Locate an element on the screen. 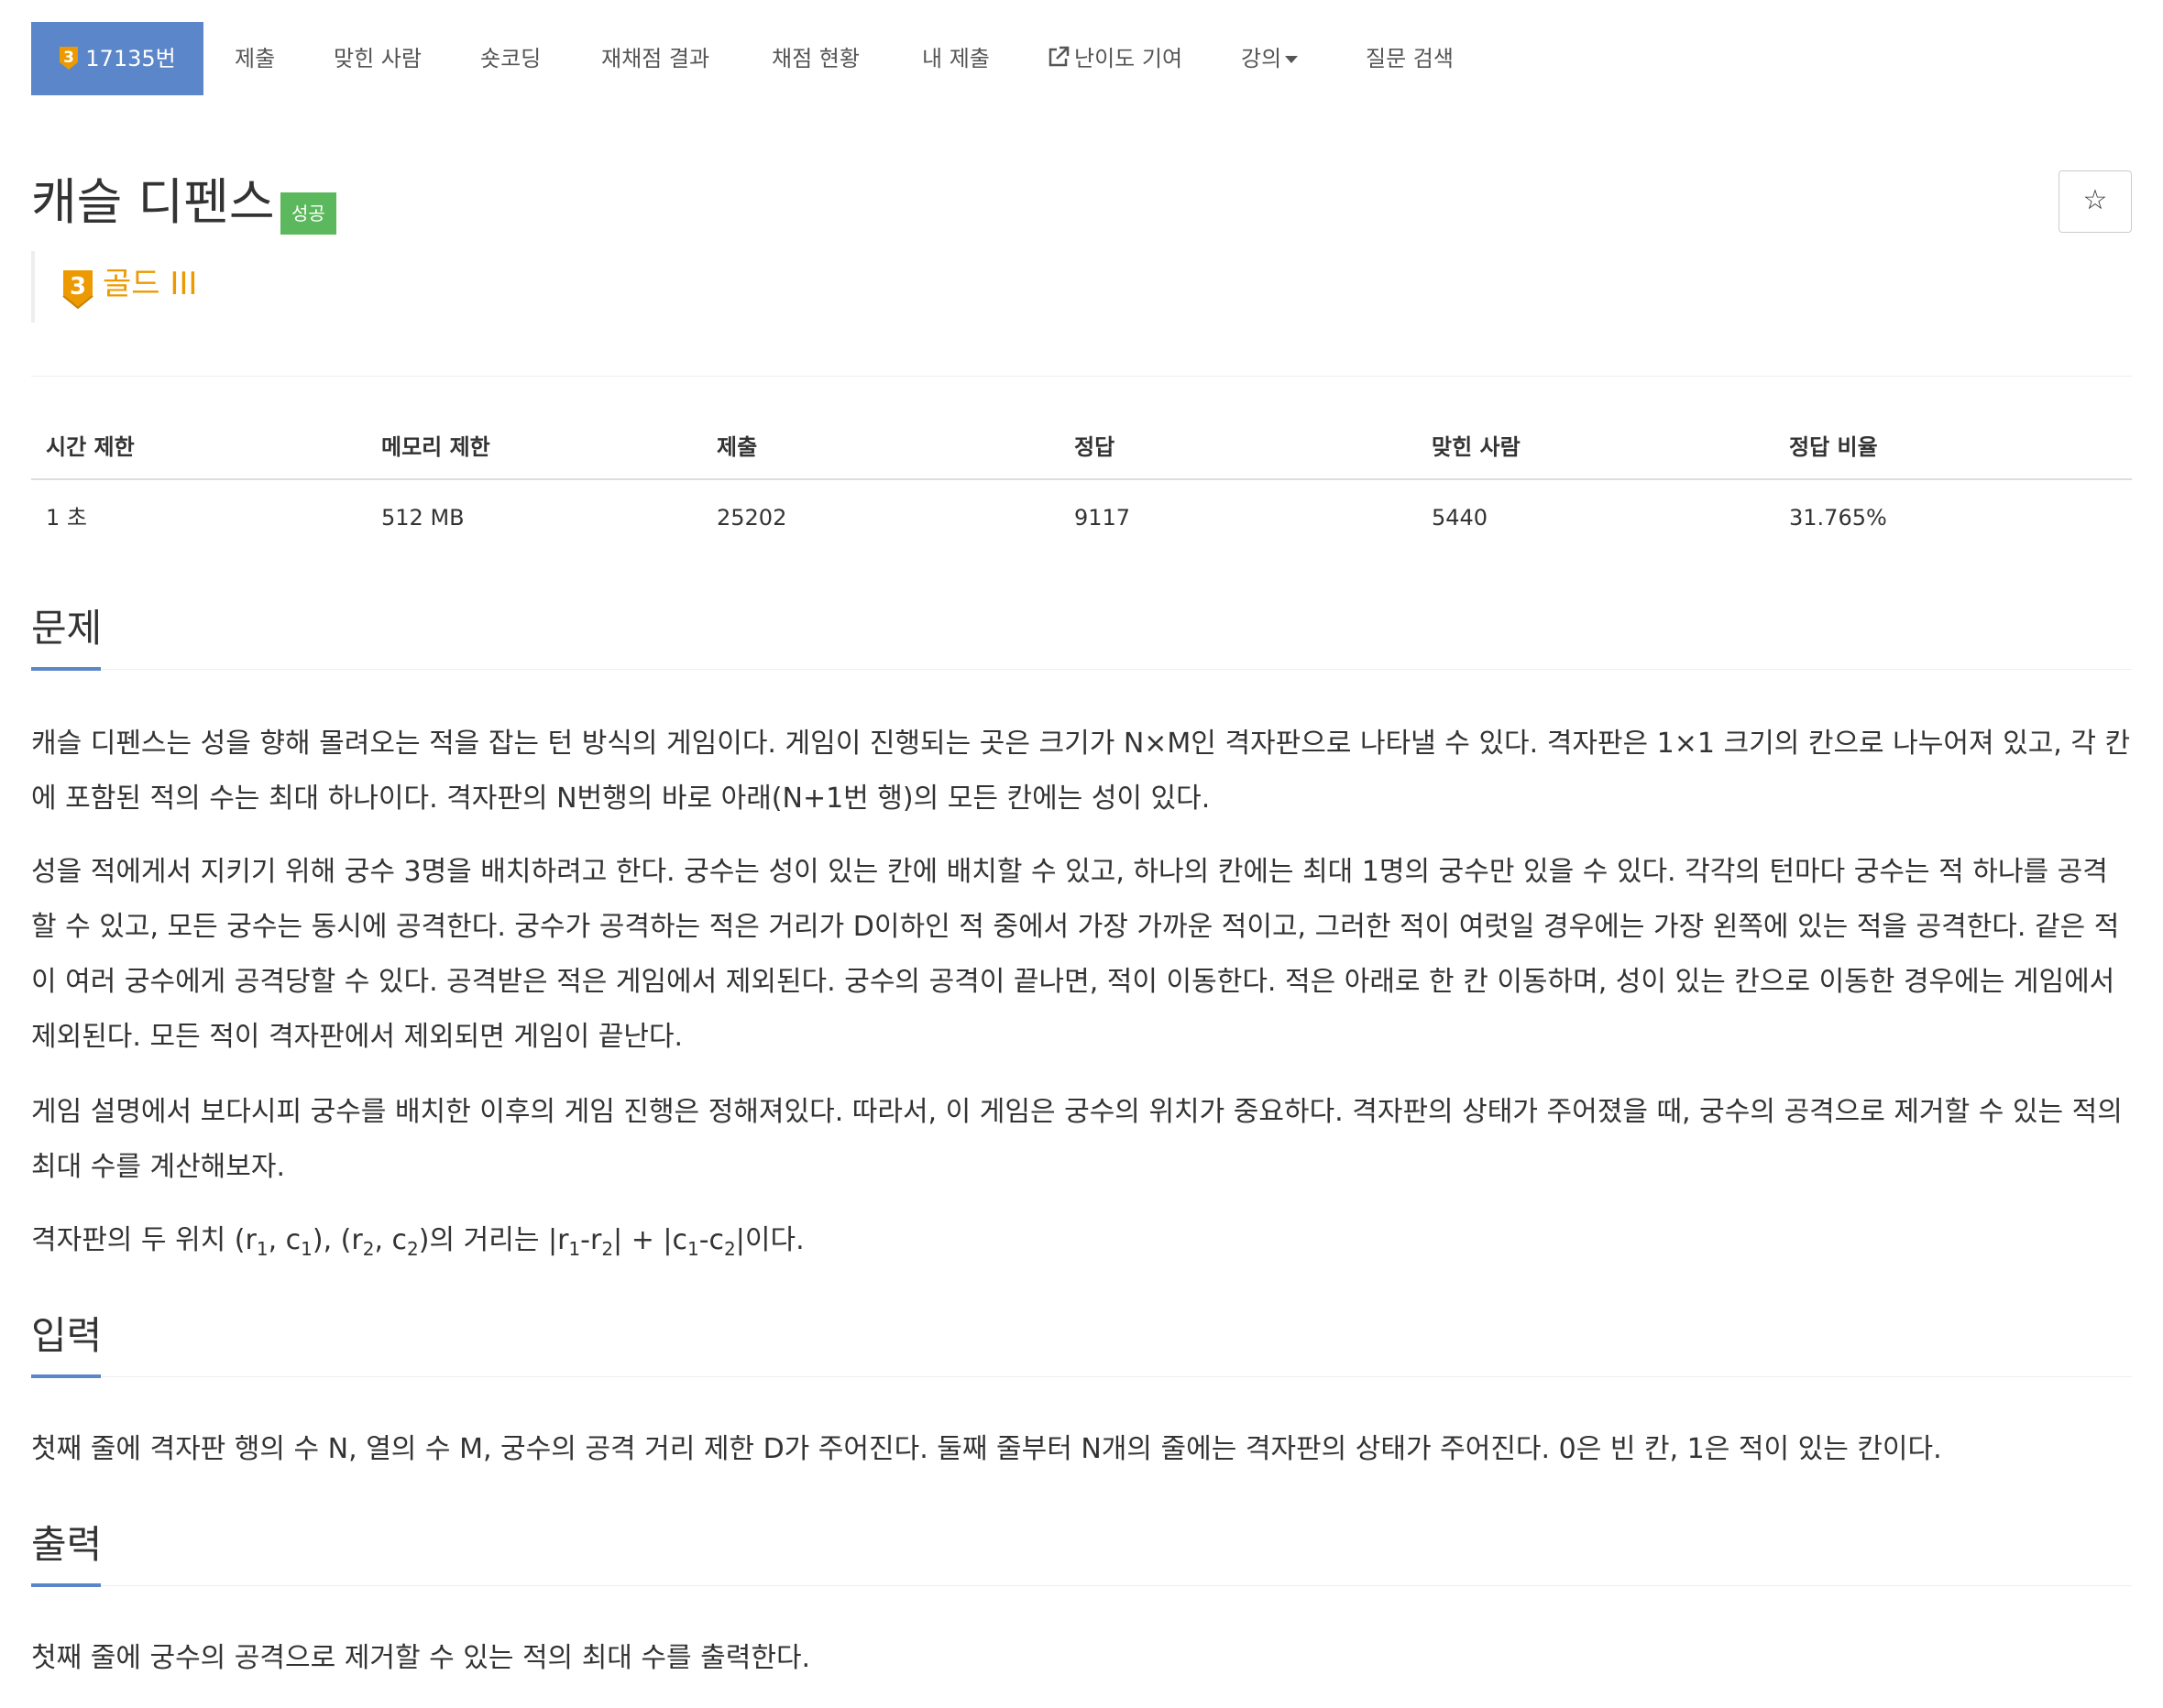 The height and width of the screenshot is (1708, 2163). accepted-value: 9117 is located at coordinates (1103, 518).